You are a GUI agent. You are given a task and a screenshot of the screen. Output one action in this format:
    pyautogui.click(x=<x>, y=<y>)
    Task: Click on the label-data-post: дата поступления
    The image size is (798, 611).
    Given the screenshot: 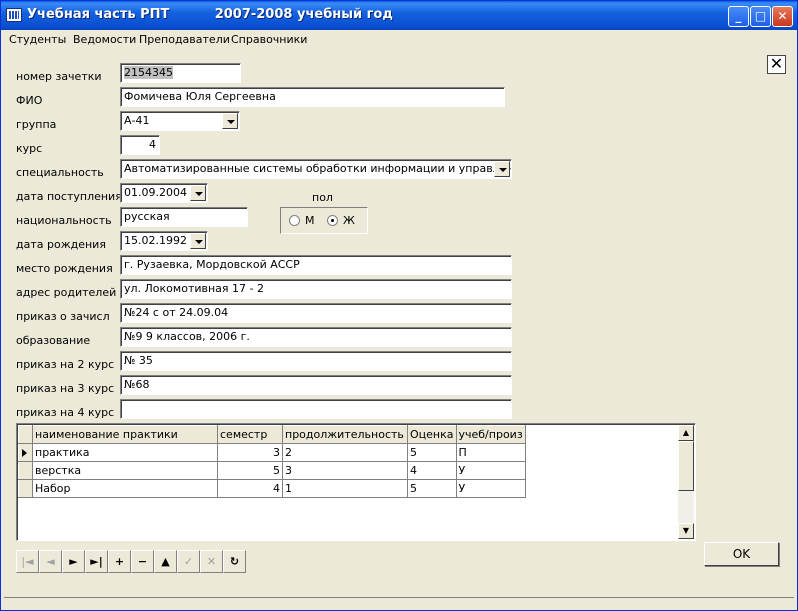 What is the action you would take?
    pyautogui.click(x=69, y=196)
    